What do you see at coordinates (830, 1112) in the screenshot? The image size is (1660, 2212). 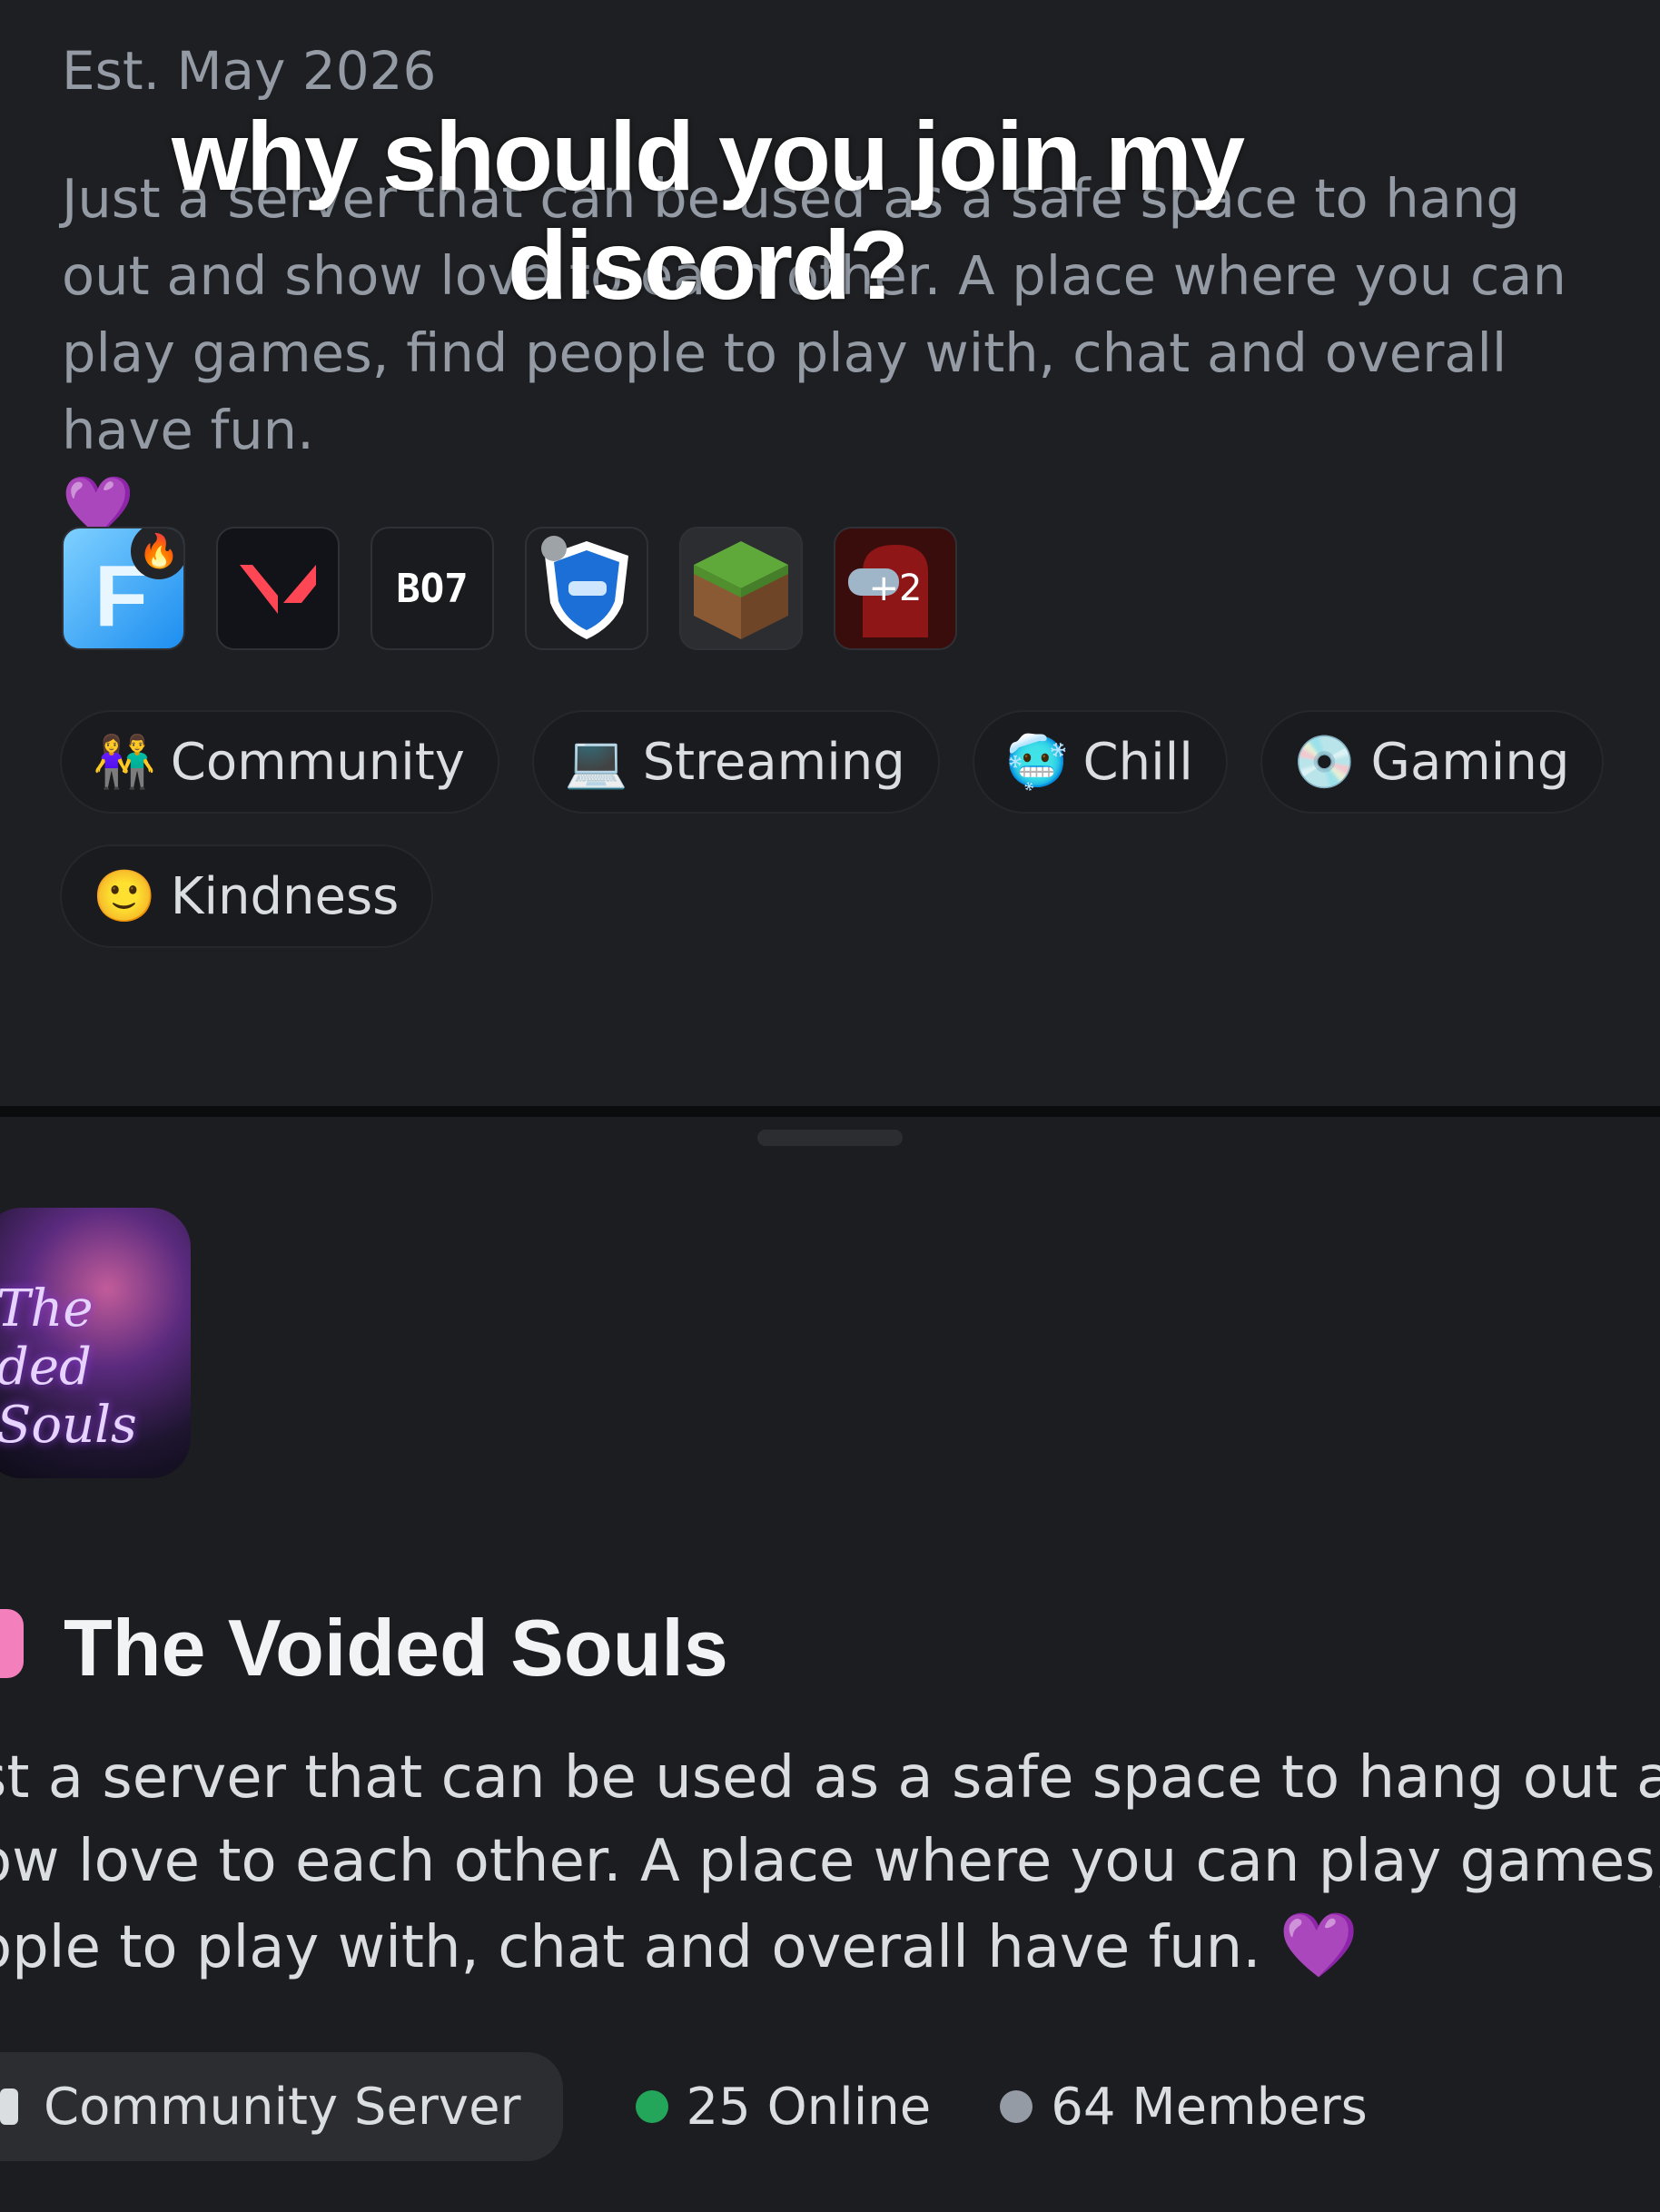 I see `split-divider` at bounding box center [830, 1112].